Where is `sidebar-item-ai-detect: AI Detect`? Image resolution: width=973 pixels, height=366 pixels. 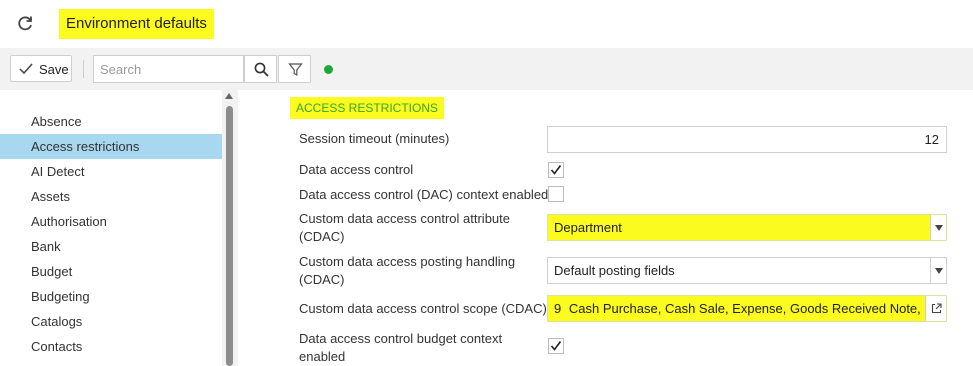 sidebar-item-ai-detect: AI Detect is located at coordinates (111, 171).